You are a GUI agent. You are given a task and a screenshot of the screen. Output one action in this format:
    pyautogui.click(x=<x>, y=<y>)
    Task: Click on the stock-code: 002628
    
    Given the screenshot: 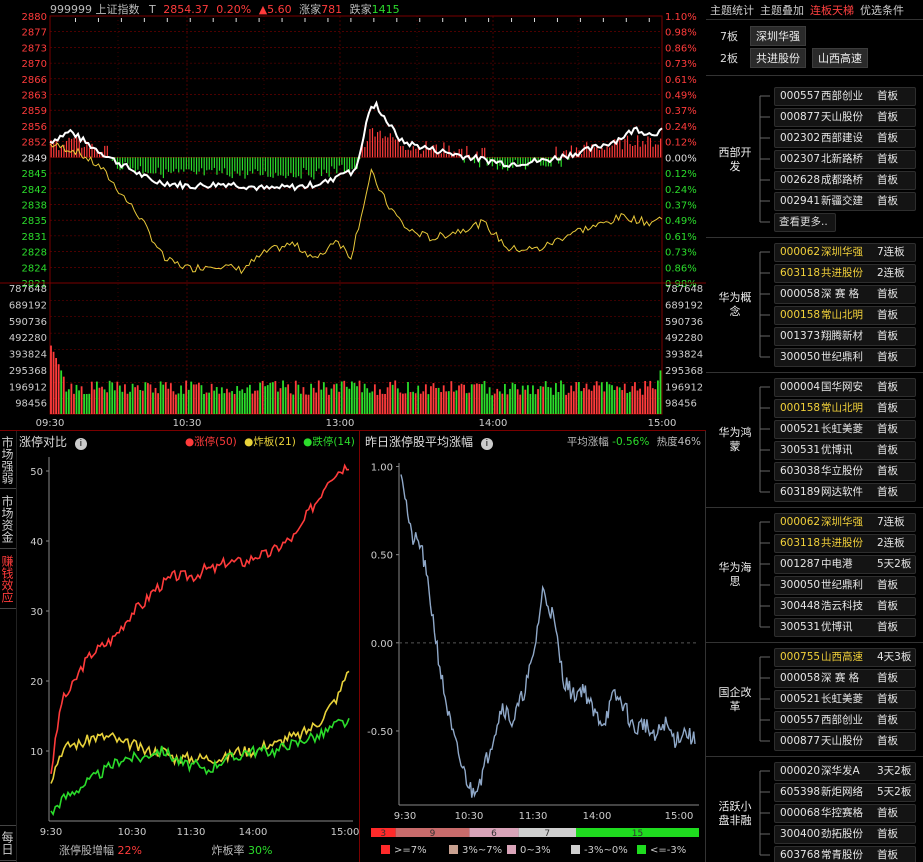 What is the action you would take?
    pyautogui.click(x=800, y=180)
    